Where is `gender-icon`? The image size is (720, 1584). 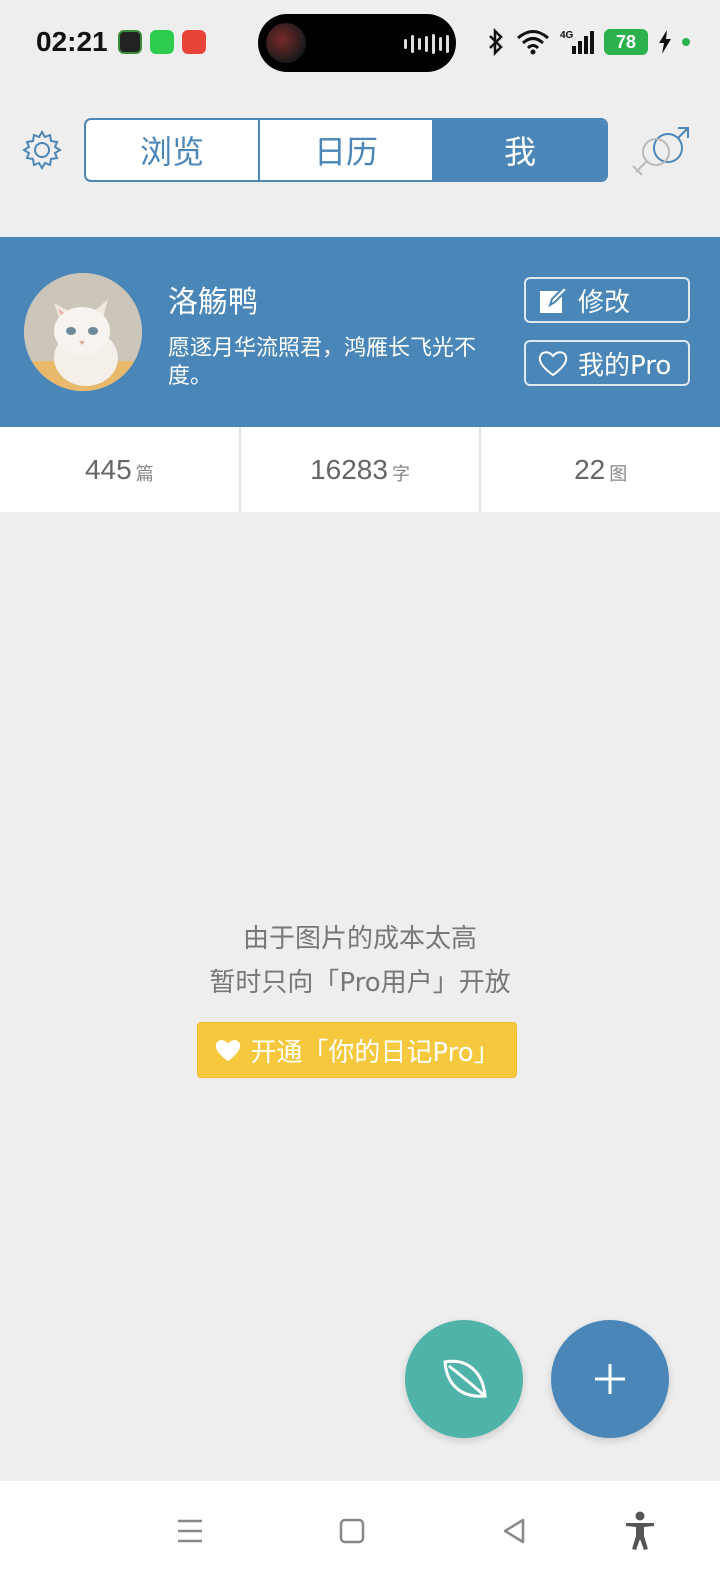 gender-icon is located at coordinates (660, 151).